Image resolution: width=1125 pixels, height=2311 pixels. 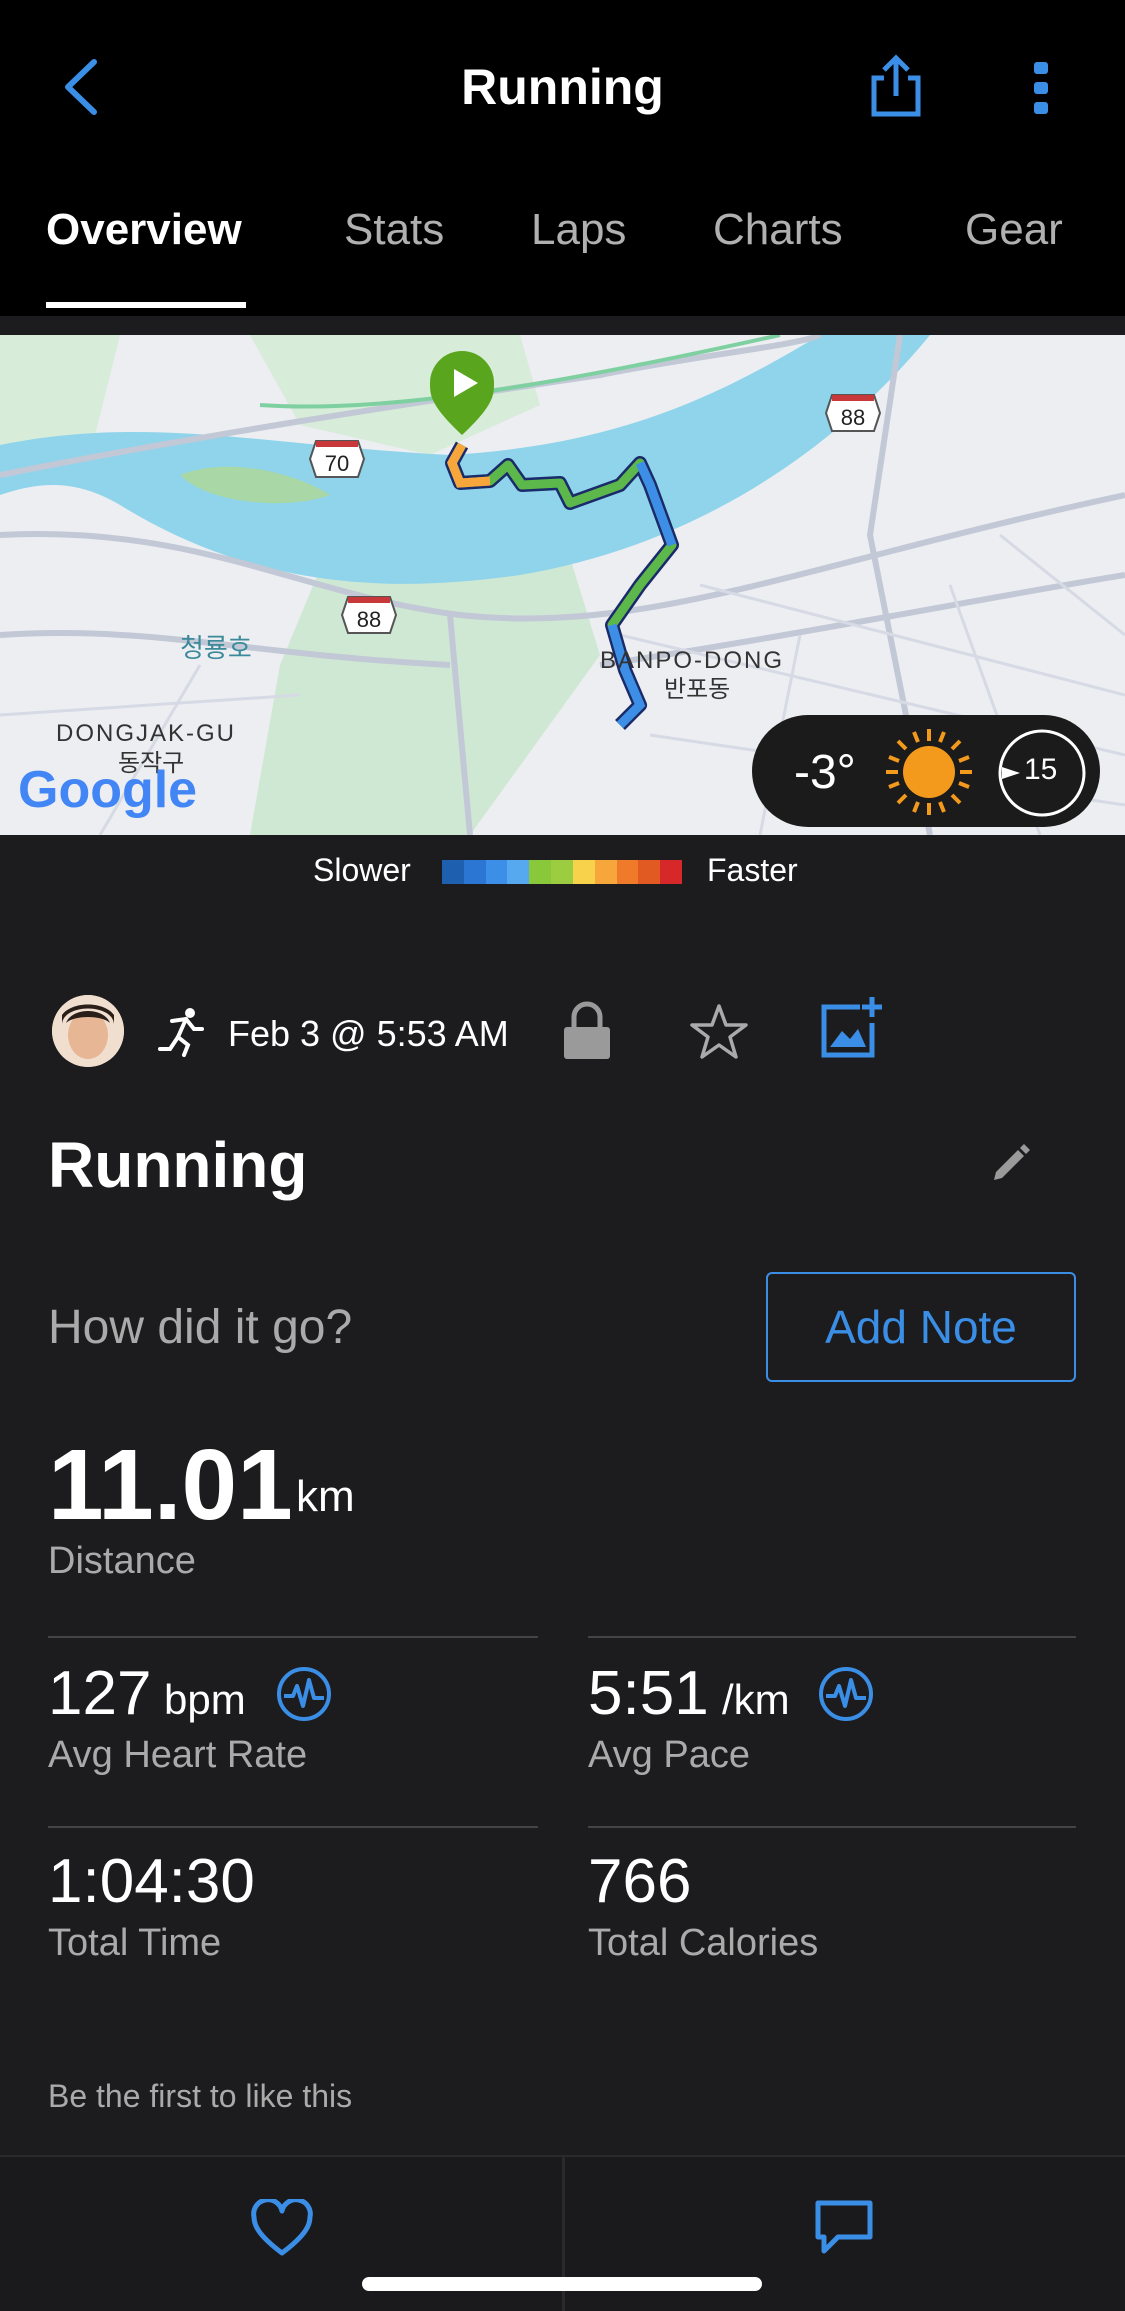 I want to click on distance-unit: km, so click(x=325, y=1496).